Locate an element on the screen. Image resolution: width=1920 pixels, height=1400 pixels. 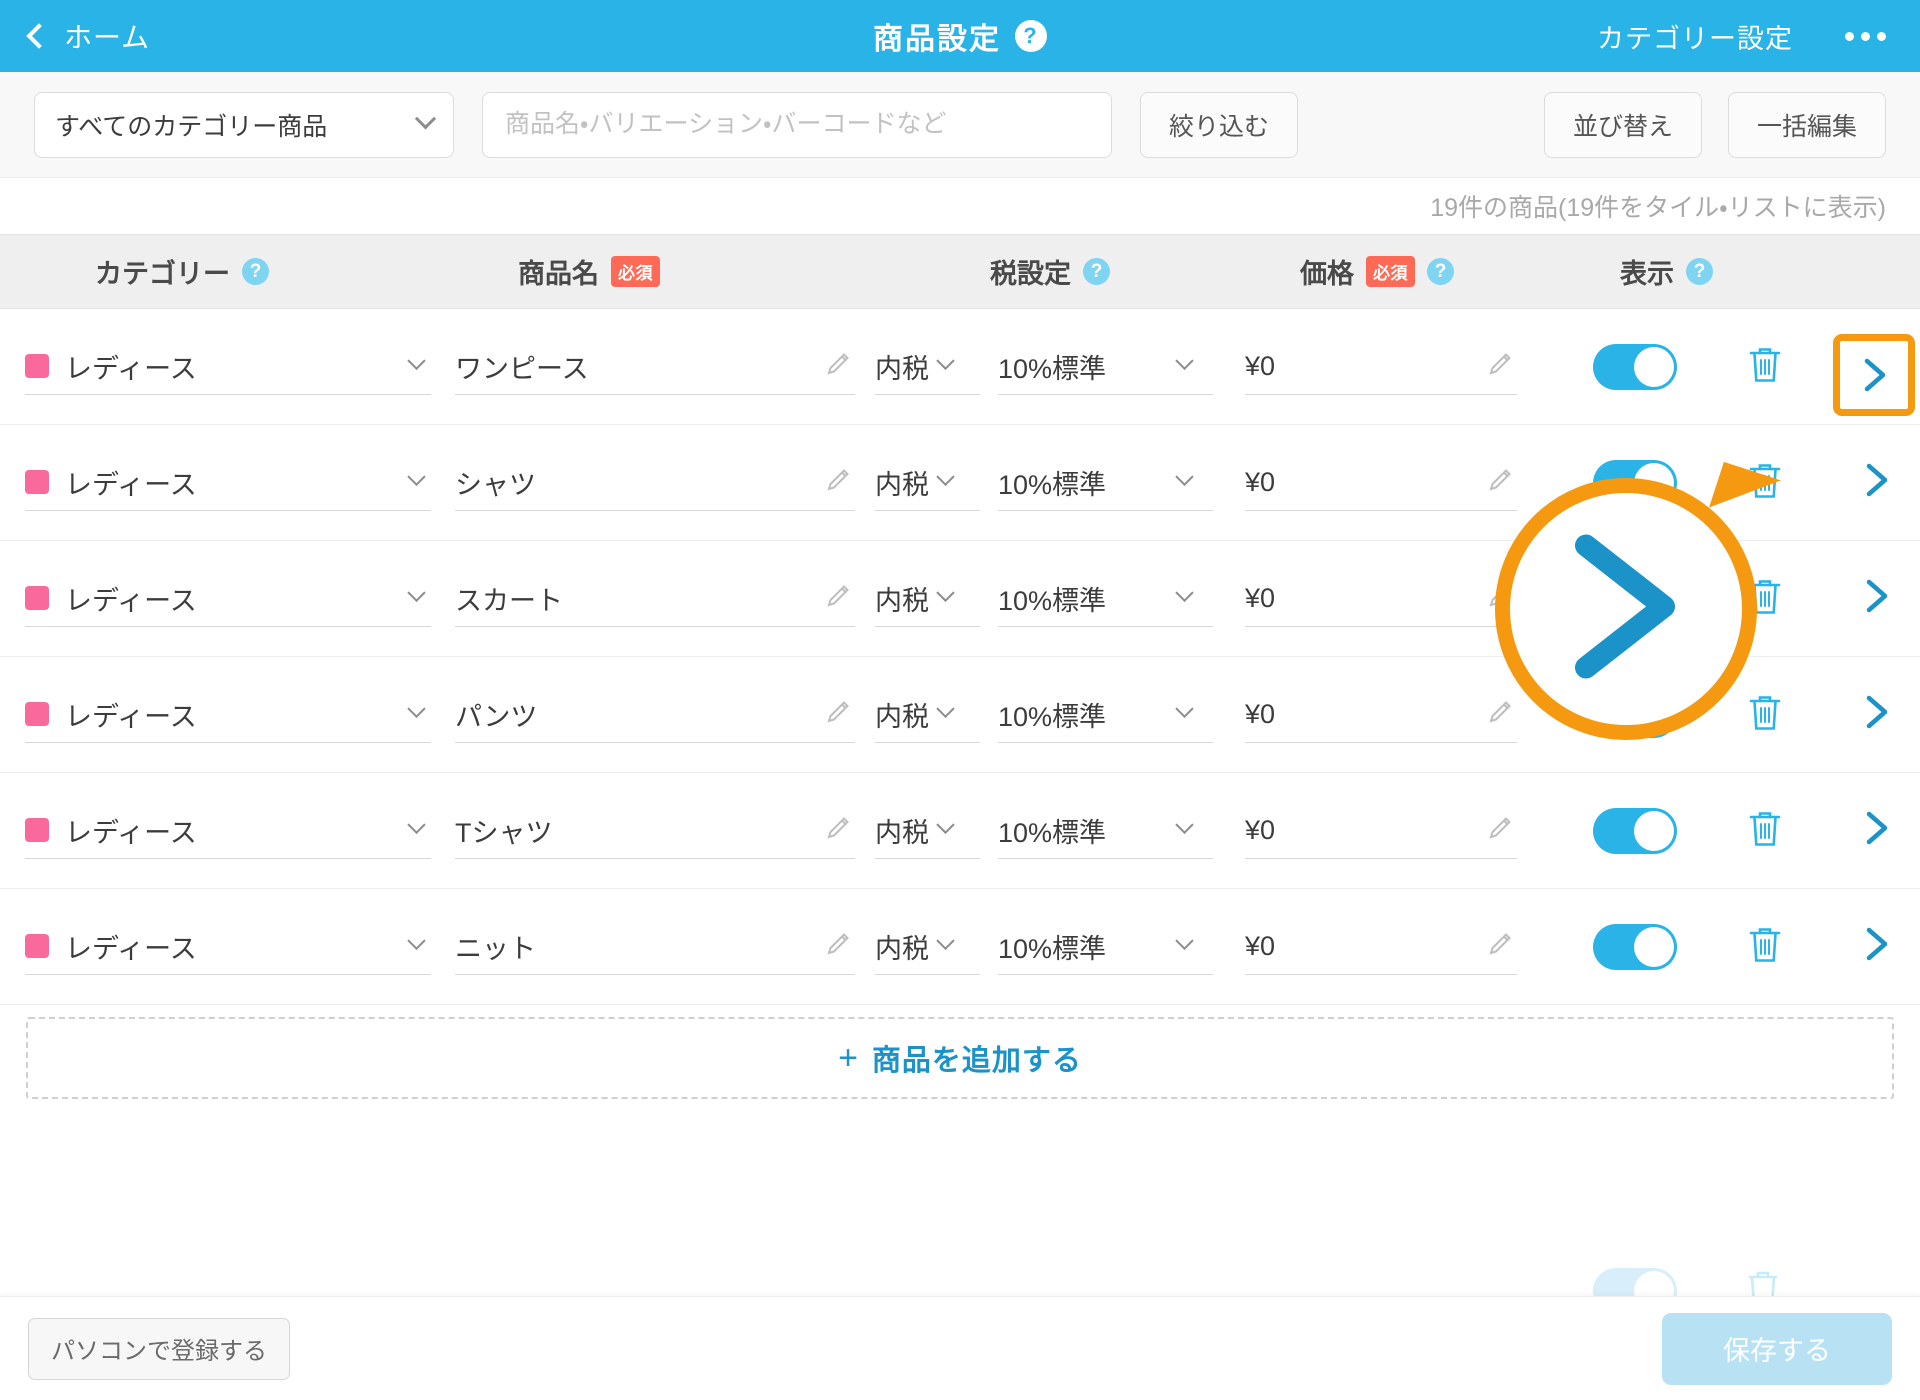
product-name-input: シャツ is located at coordinates (655, 483).